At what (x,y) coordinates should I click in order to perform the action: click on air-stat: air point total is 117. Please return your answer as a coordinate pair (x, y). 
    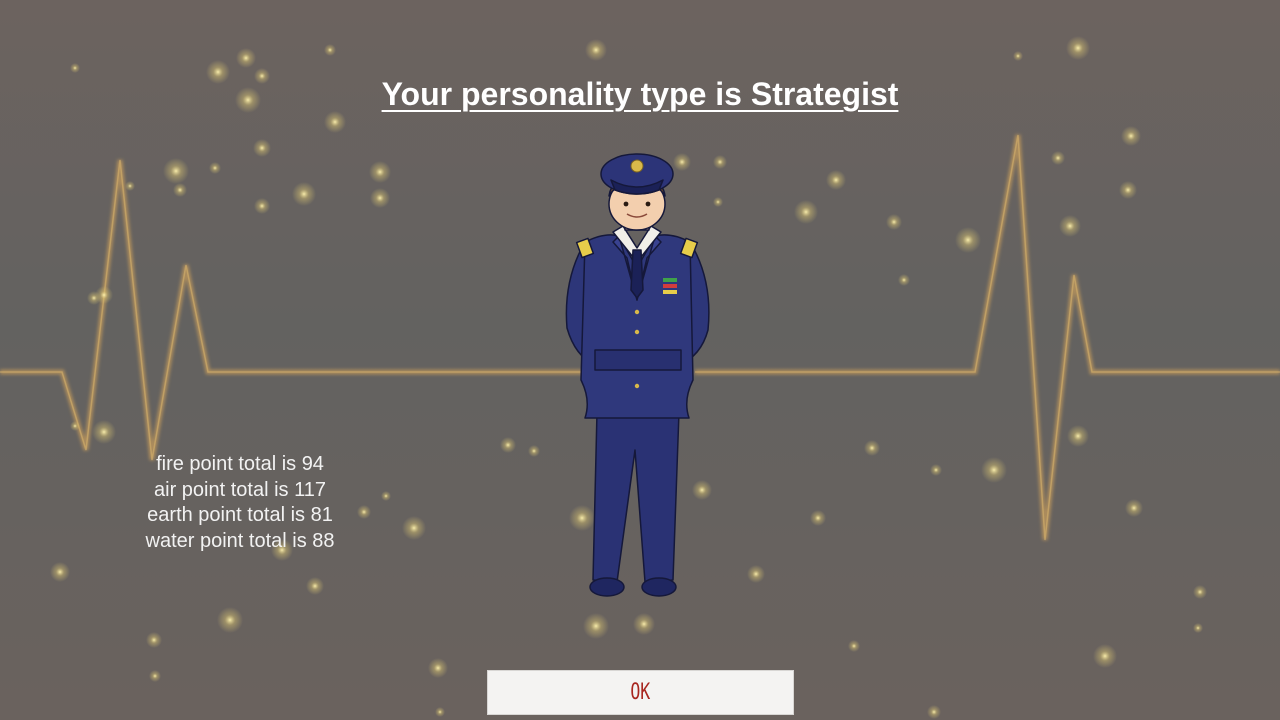
    Looking at the image, I should click on (240, 489).